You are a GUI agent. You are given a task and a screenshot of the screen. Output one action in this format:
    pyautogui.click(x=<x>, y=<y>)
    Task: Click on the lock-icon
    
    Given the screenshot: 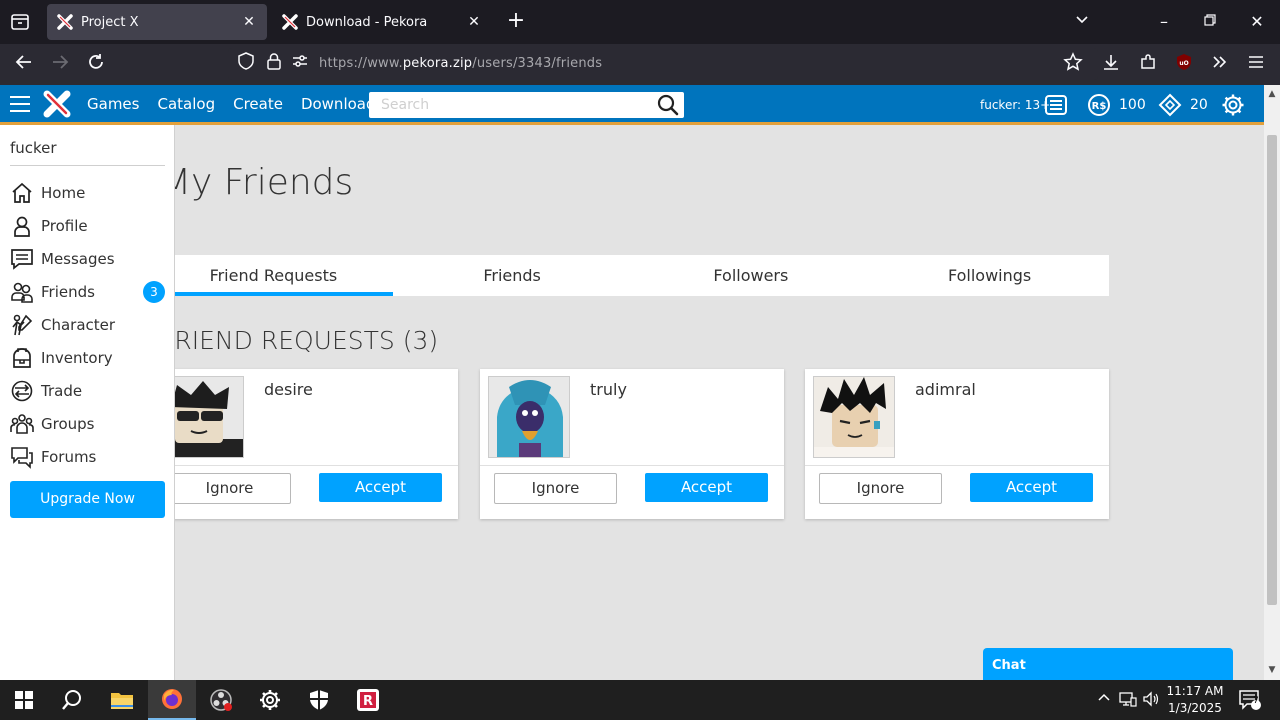 What is the action you would take?
    pyautogui.click(x=274, y=64)
    